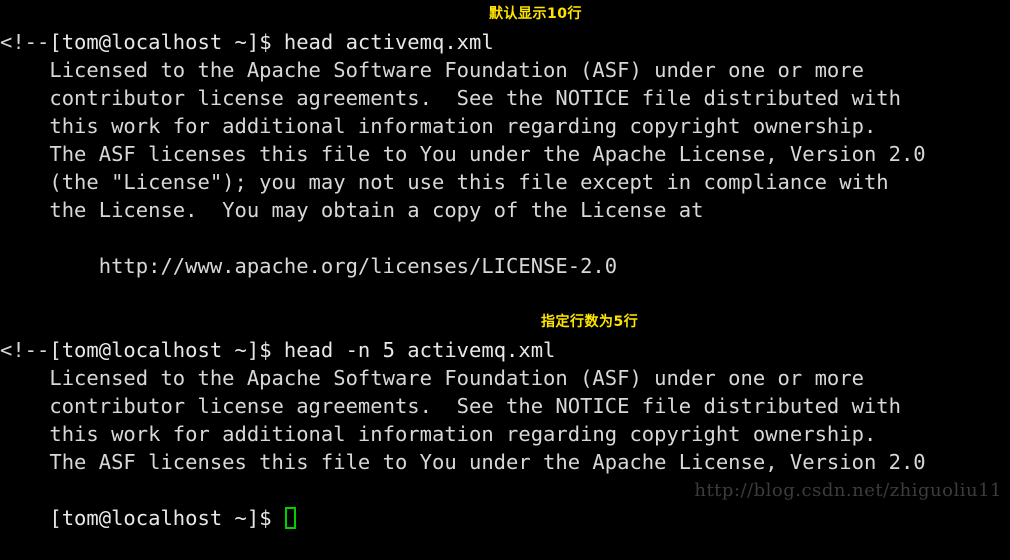  I want to click on annotation-default-lines: 默认显示10行, so click(535, 14).